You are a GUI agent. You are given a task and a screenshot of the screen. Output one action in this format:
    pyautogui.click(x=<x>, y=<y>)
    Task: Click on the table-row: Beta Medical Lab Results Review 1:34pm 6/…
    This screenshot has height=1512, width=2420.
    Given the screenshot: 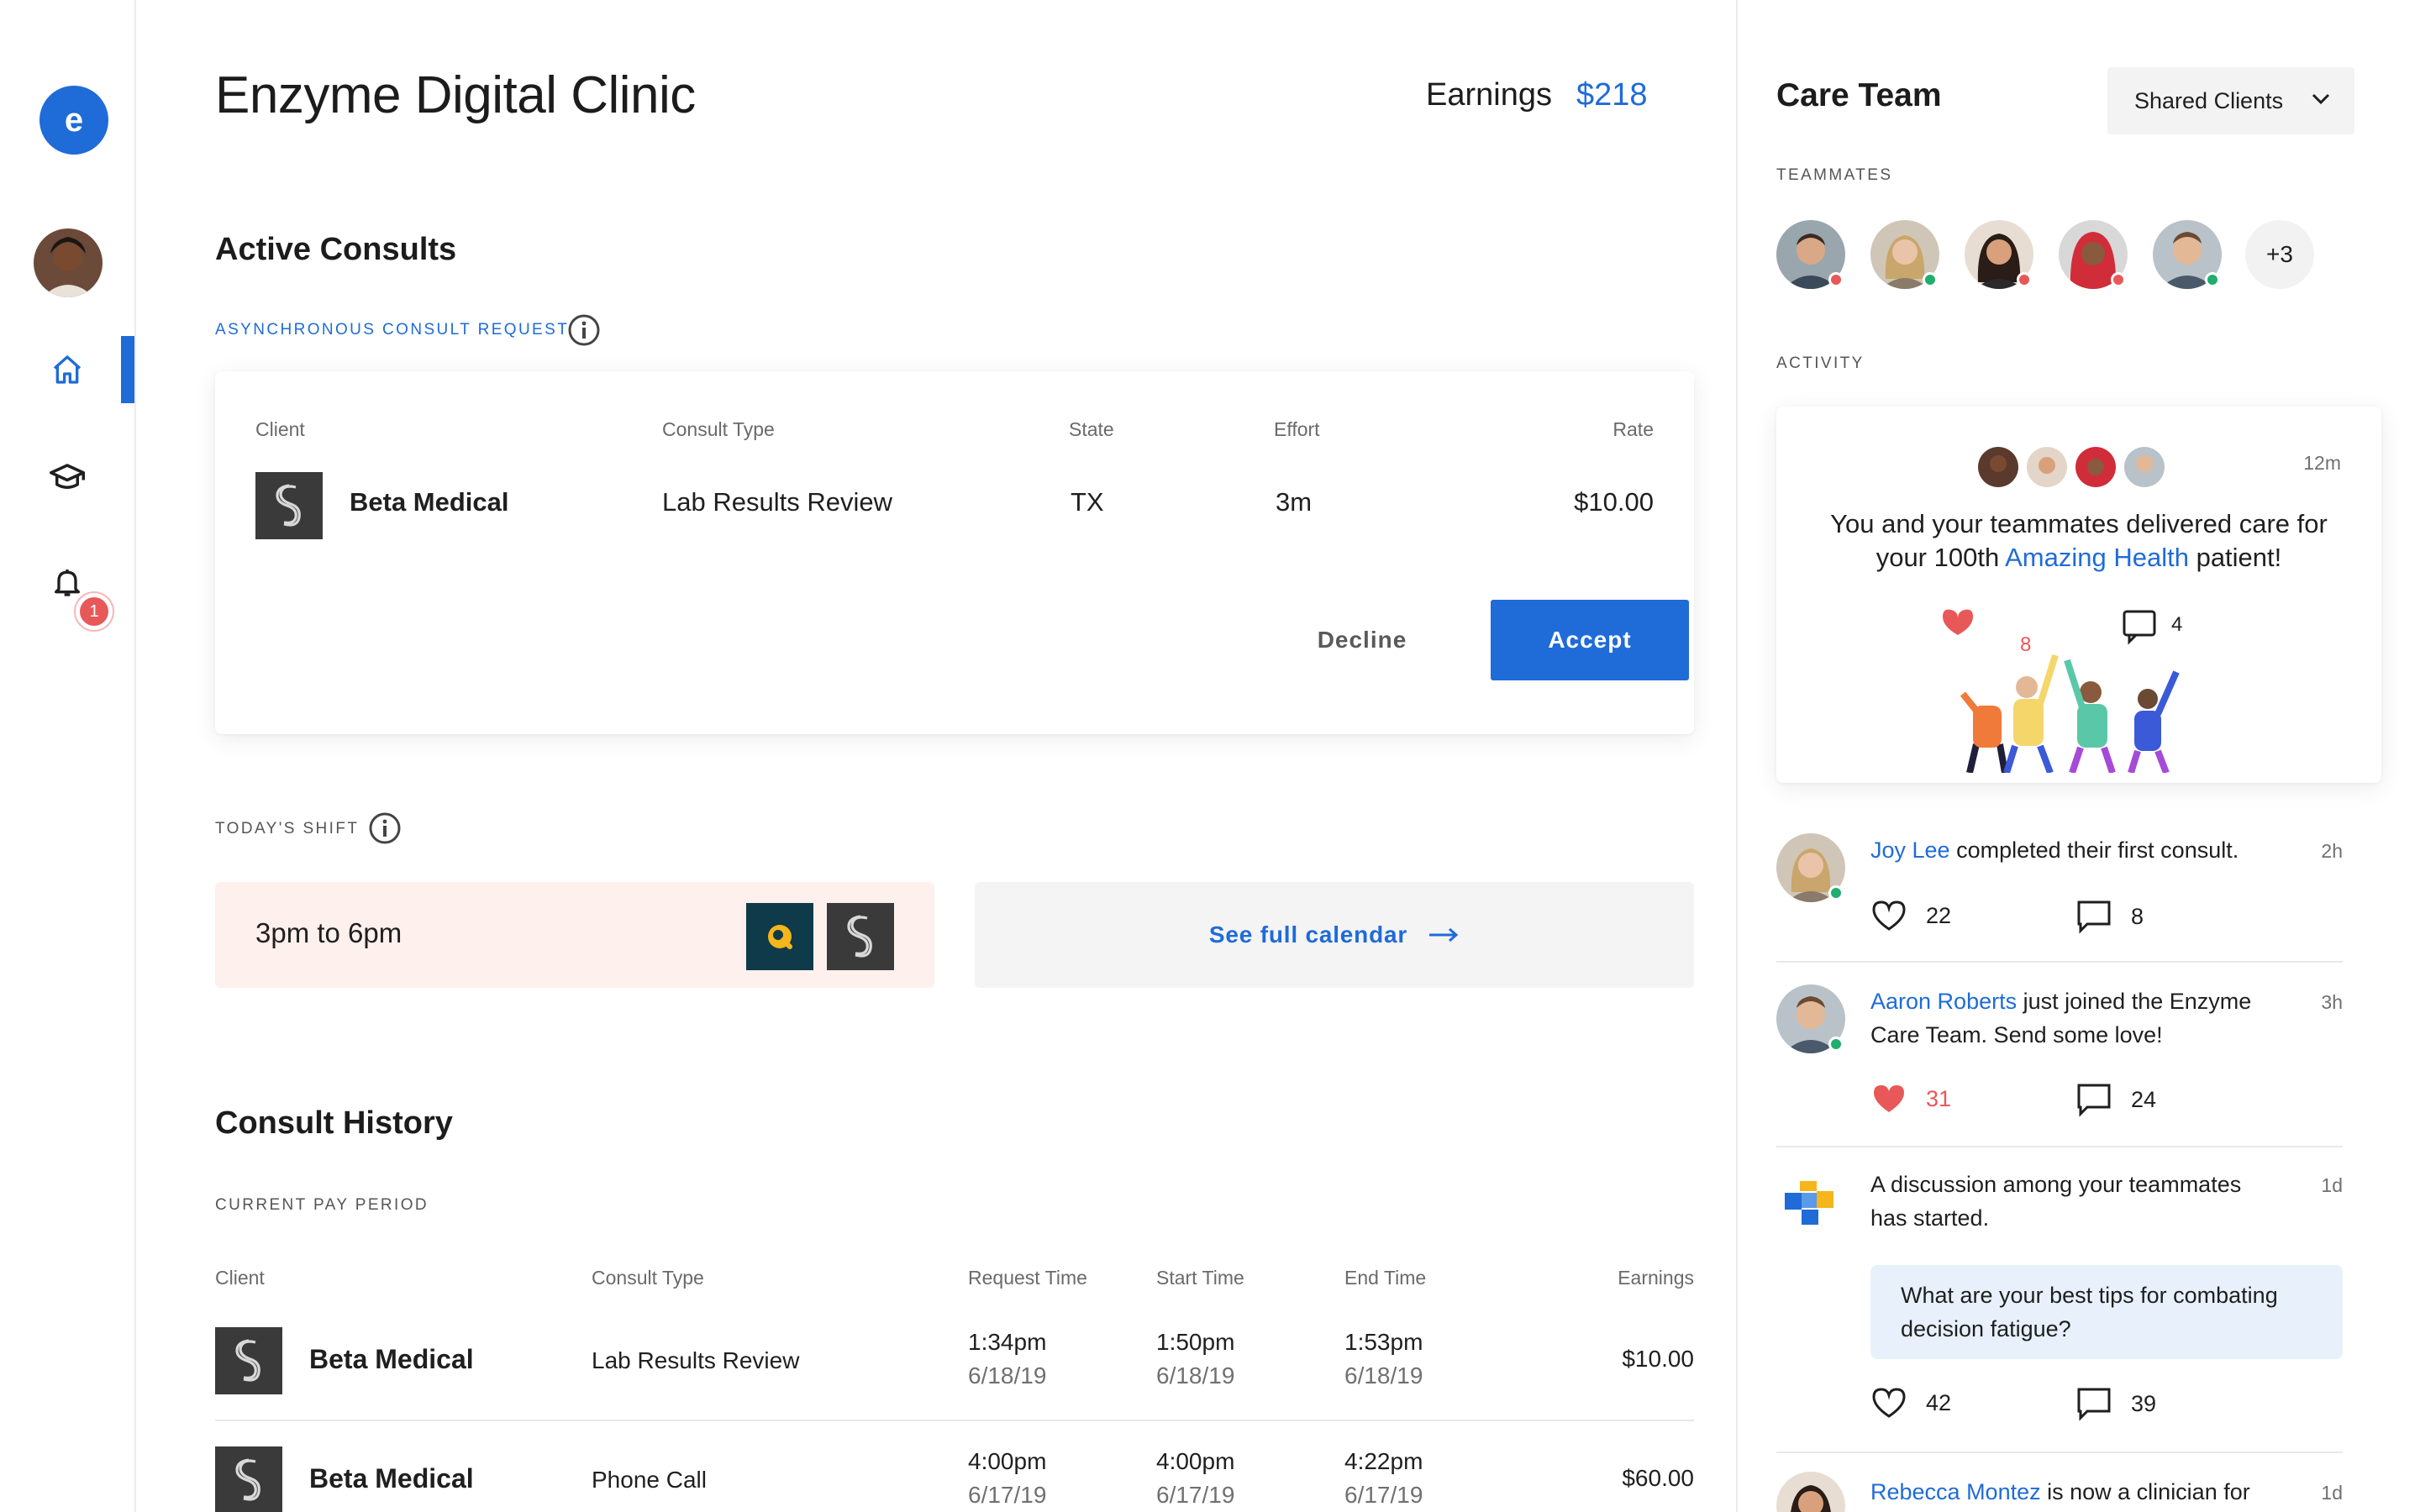 What is the action you would take?
    pyautogui.click(x=955, y=1360)
    